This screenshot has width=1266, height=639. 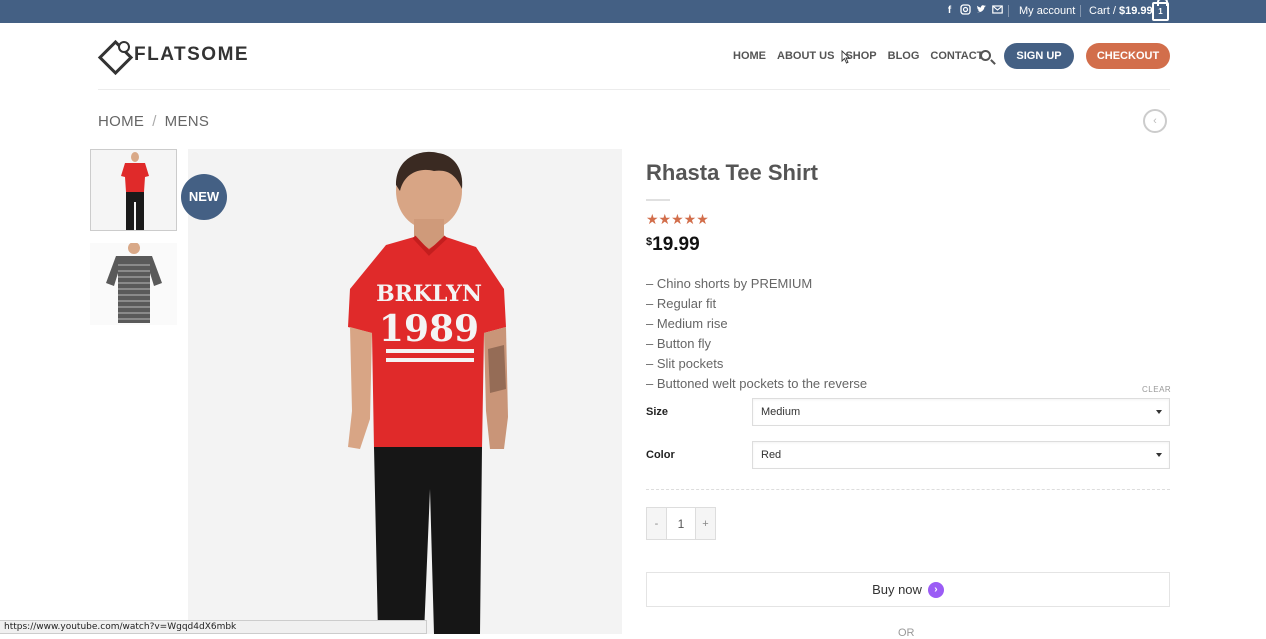 What do you see at coordinates (687, 323) in the screenshot?
I see `description-item: – Medium rise` at bounding box center [687, 323].